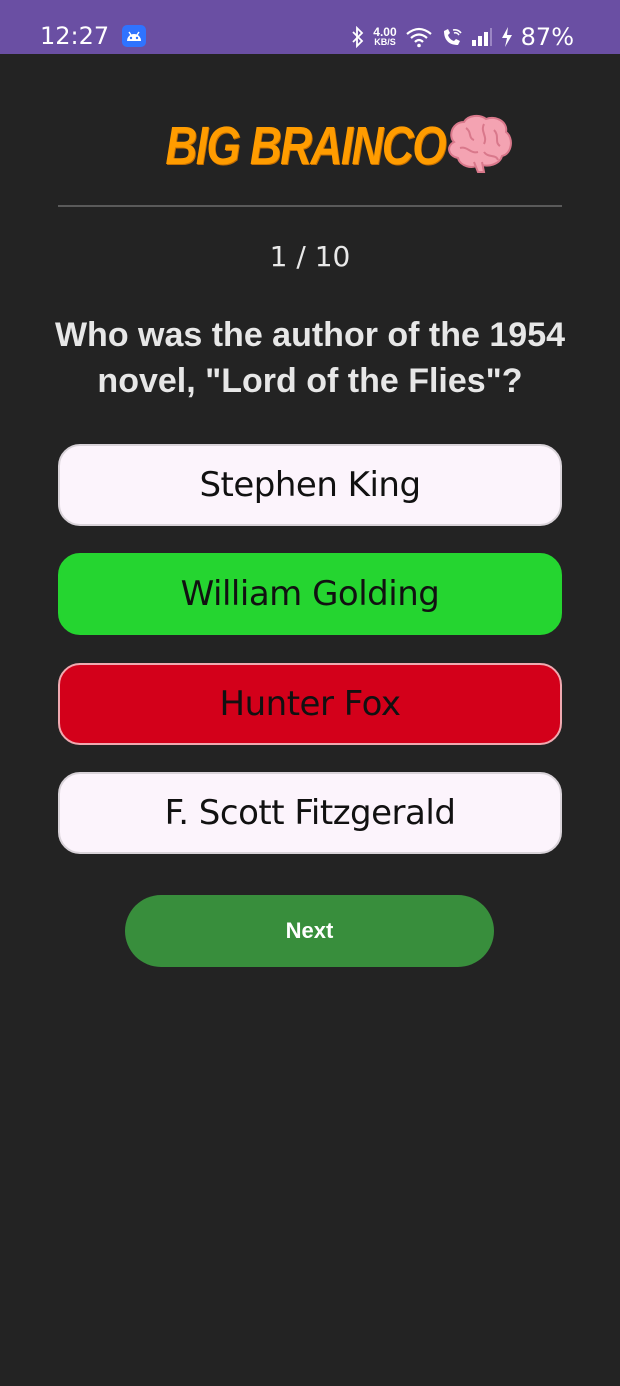 This screenshot has height=1386, width=620. I want to click on logo-text: Big BrainCo, so click(306, 145).